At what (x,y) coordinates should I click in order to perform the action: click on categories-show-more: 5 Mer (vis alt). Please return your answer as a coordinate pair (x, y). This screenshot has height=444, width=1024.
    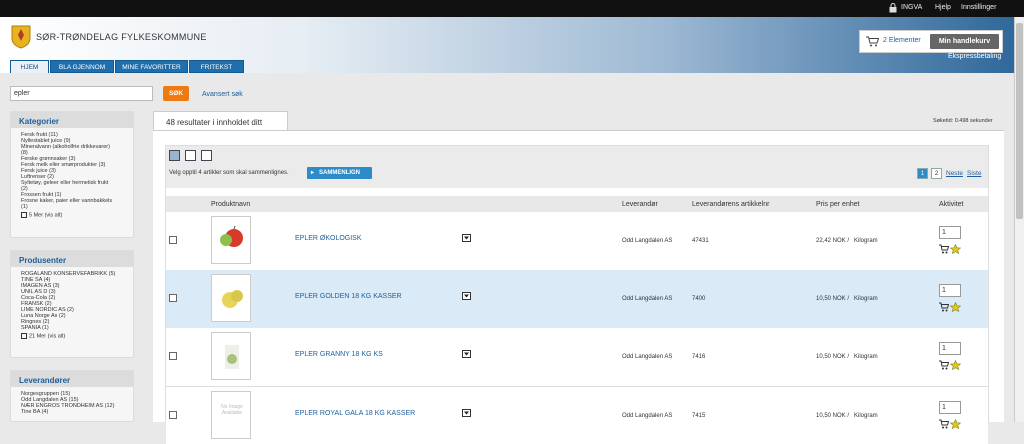
    Looking at the image, I should click on (77, 215).